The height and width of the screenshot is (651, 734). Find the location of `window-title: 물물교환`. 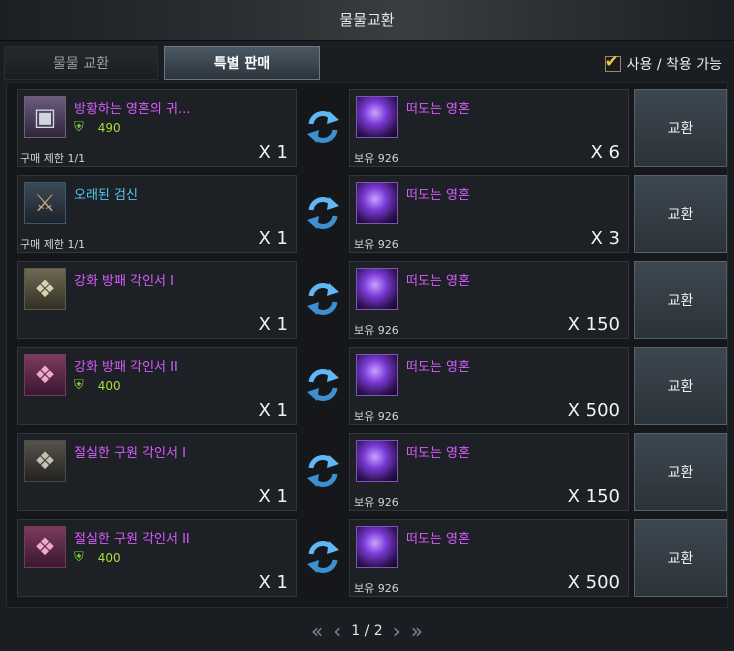

window-title: 물물교환 is located at coordinates (367, 20).